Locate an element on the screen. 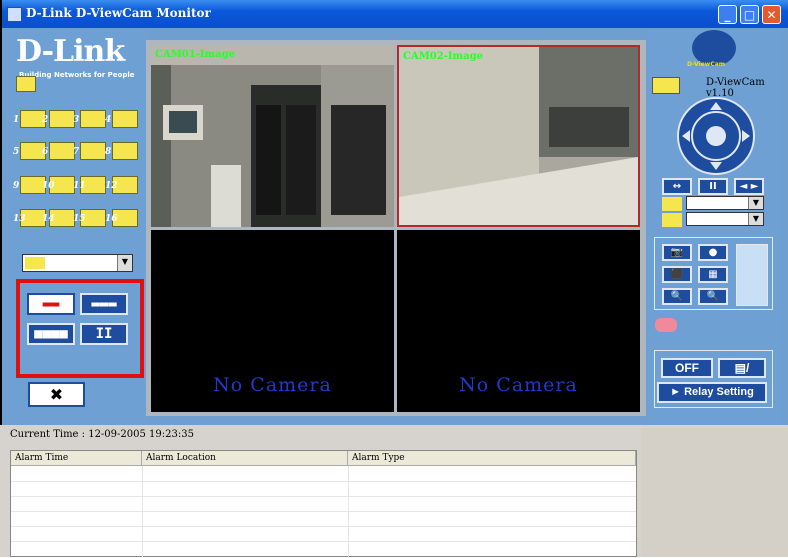  patrol-icon is located at coordinates (672, 204).